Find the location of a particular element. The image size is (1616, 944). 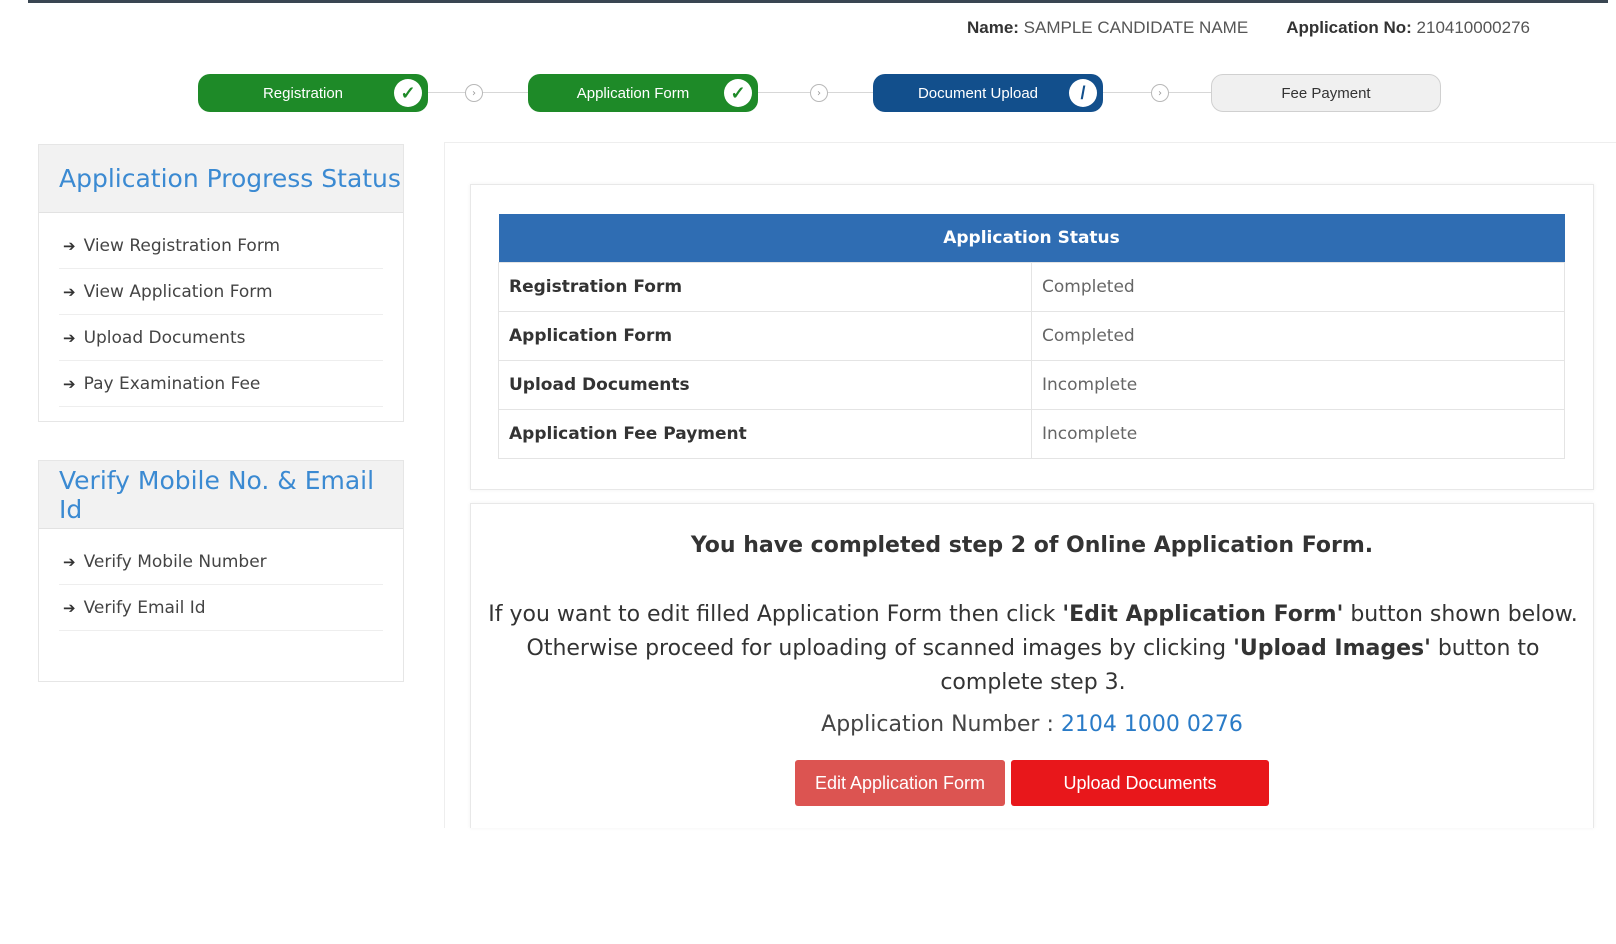

progress-panel-title: Application Progress Status is located at coordinates (221, 179).